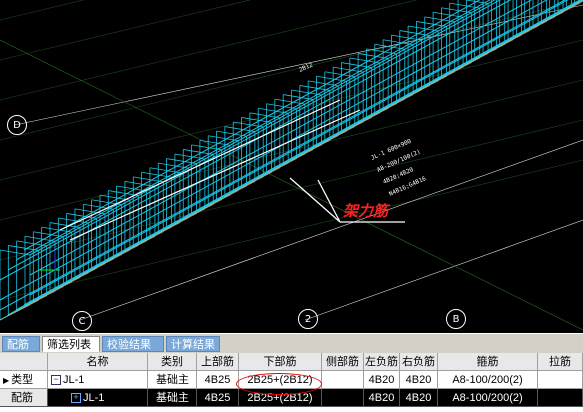 This screenshot has width=583, height=412. What do you see at coordinates (56, 380) in the screenshot?
I see `collapse-icon: −` at bounding box center [56, 380].